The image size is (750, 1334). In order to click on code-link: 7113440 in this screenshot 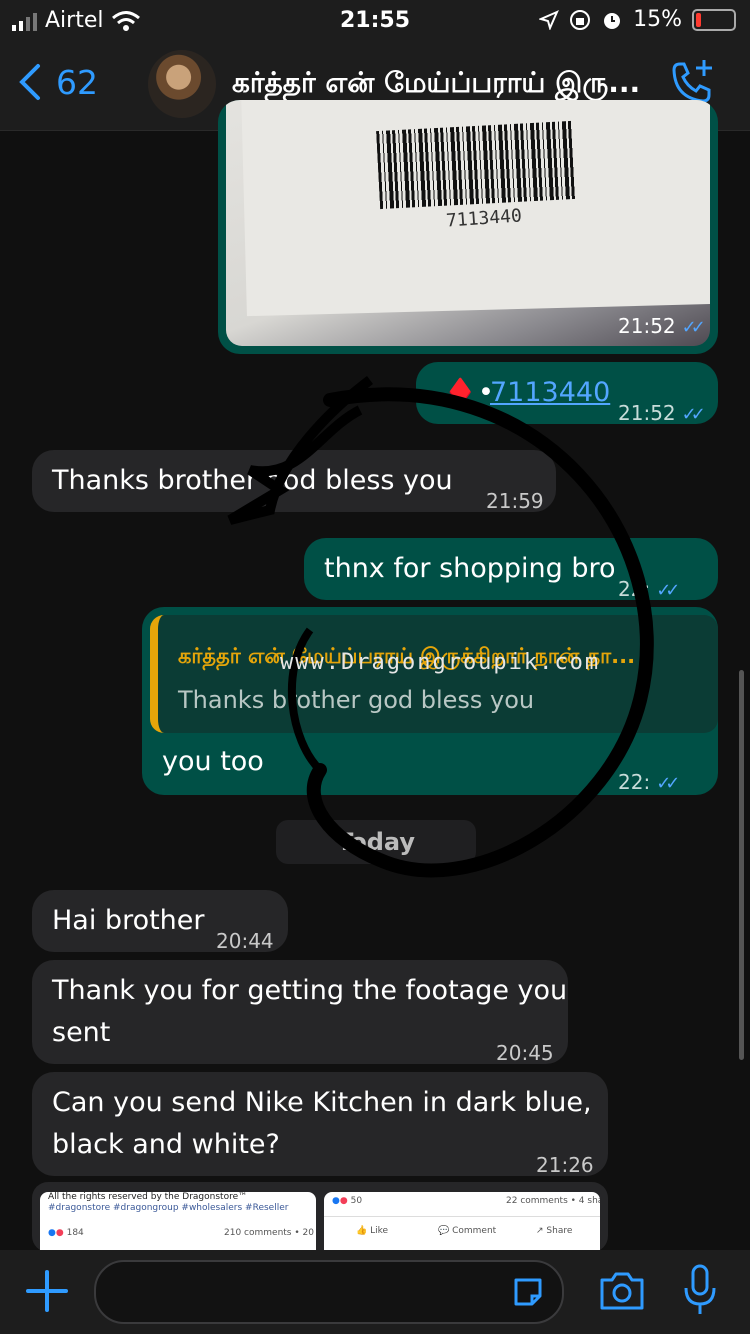, I will do `click(550, 393)`.